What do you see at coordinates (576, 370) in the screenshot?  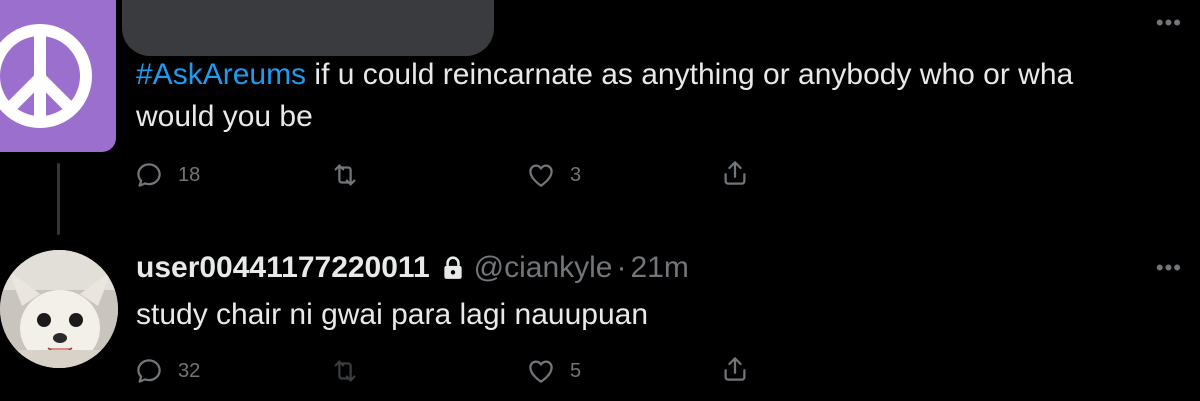 I see `like-count: 5` at bounding box center [576, 370].